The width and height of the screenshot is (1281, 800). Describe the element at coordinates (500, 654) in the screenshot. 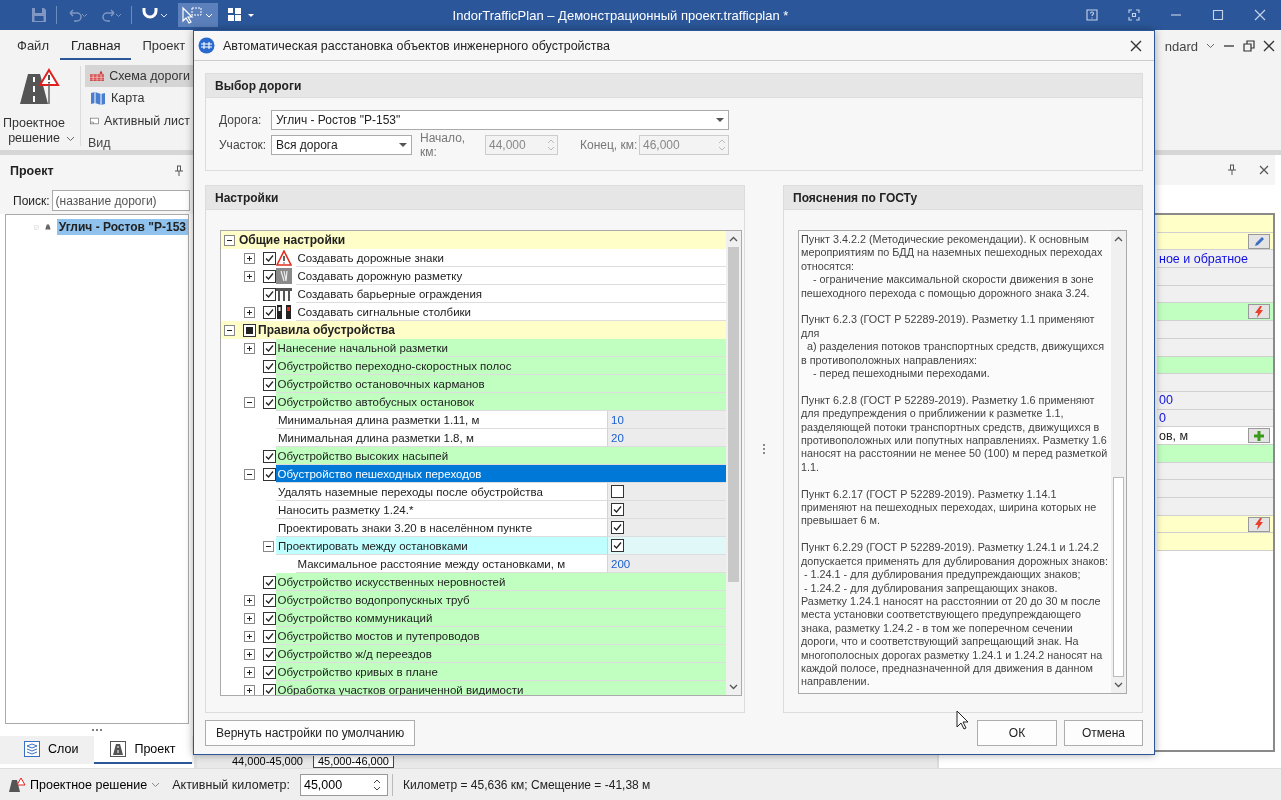

I see `tree-item: Обустройство ж/д переездов` at that location.